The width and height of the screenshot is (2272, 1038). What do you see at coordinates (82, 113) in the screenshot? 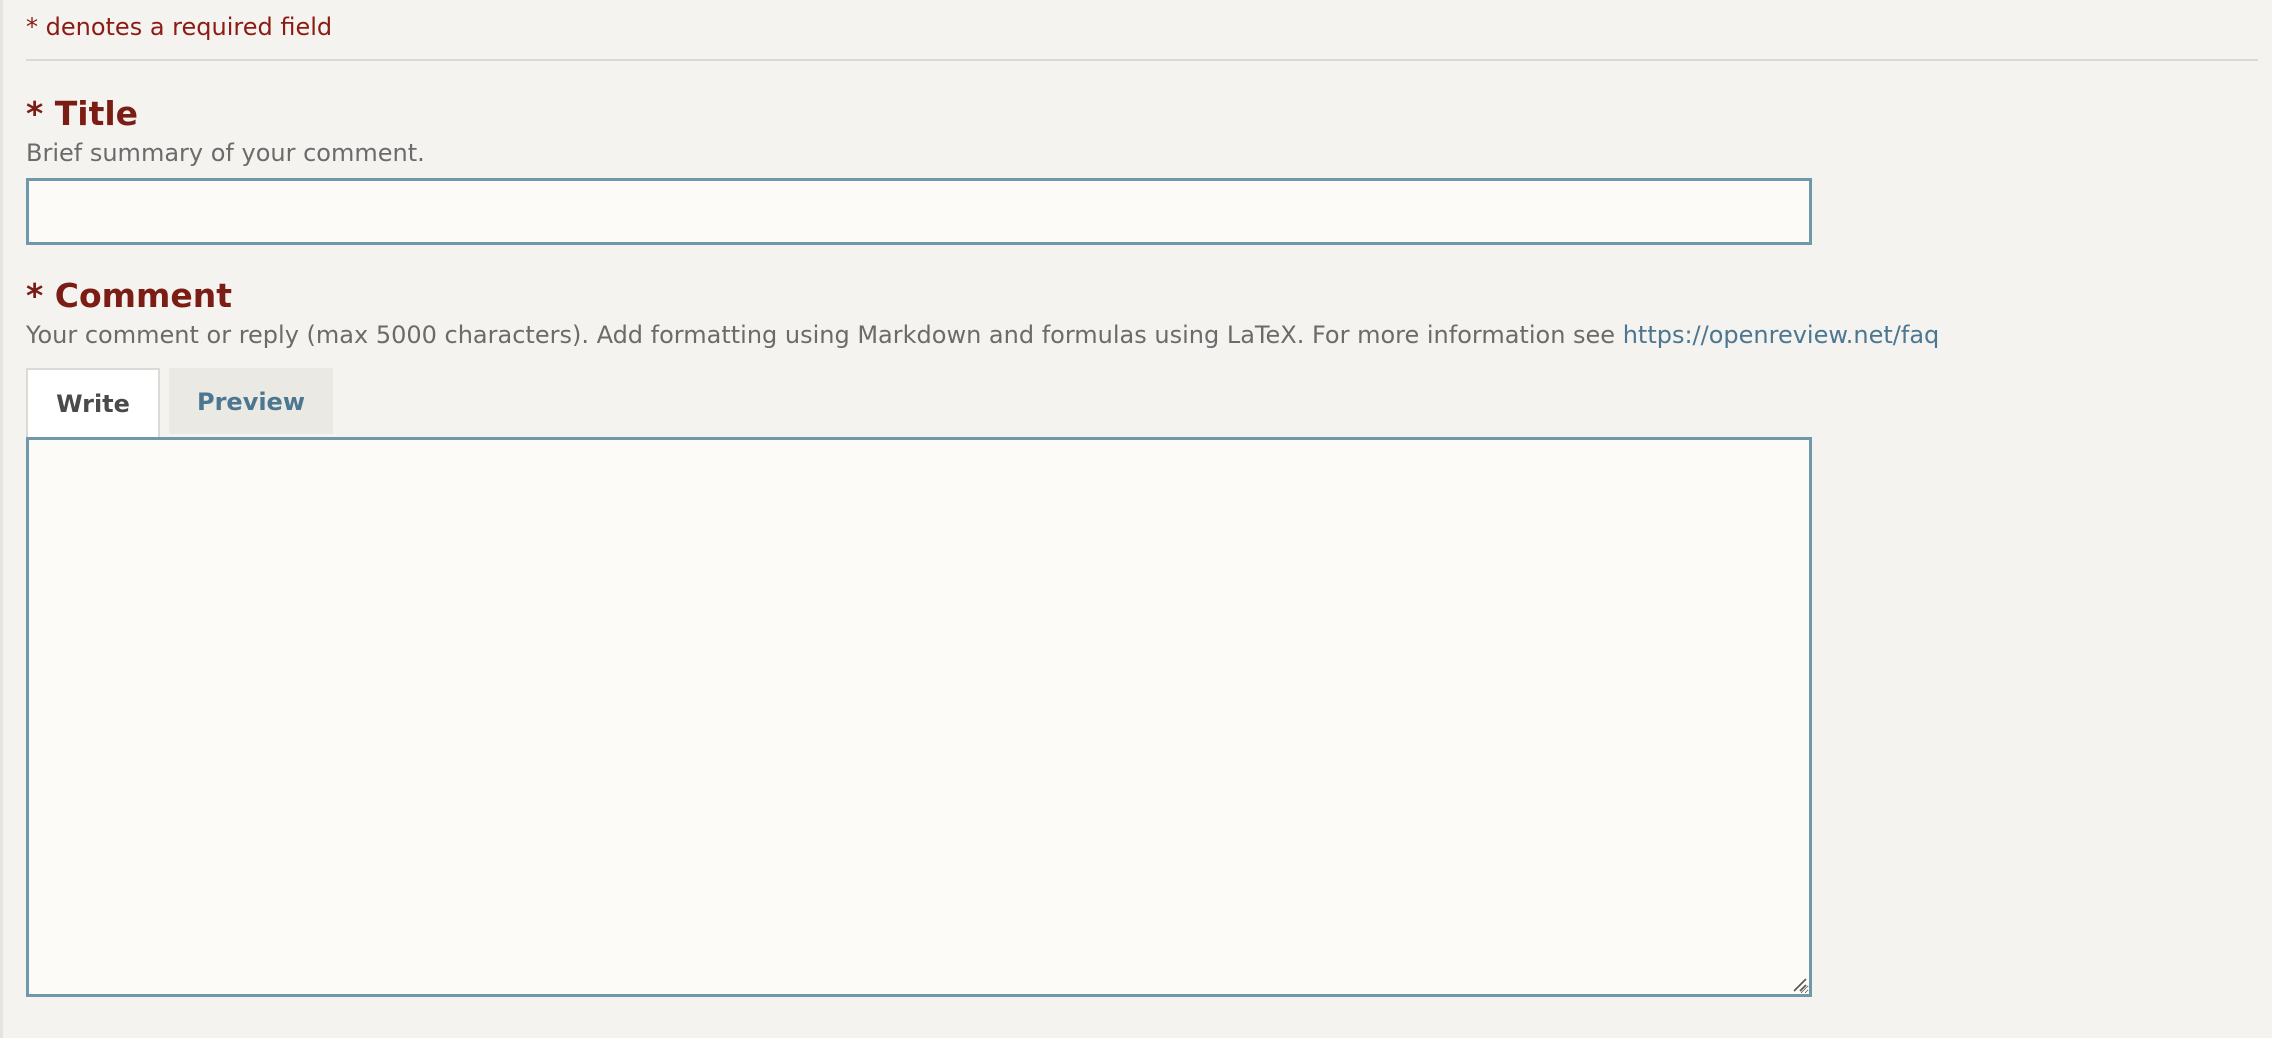
I see `title-label: * Title` at bounding box center [82, 113].